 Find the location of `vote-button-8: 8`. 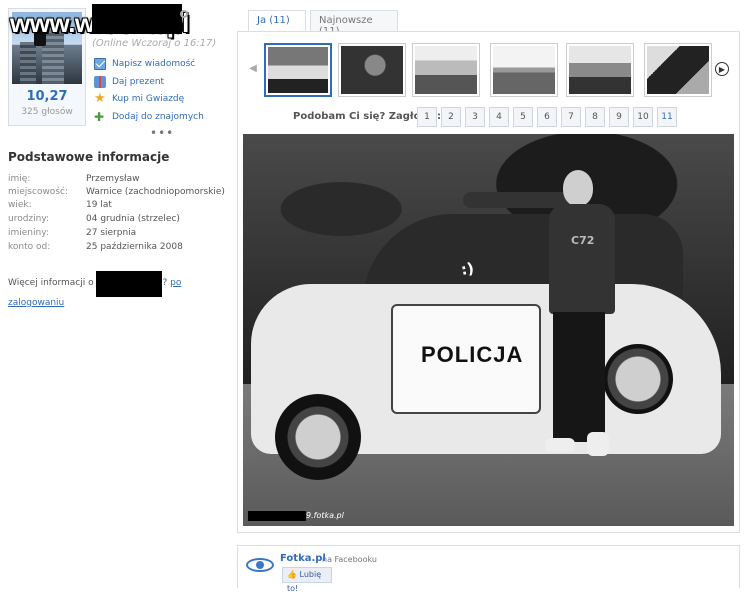

vote-button-8: 8 is located at coordinates (595, 117).